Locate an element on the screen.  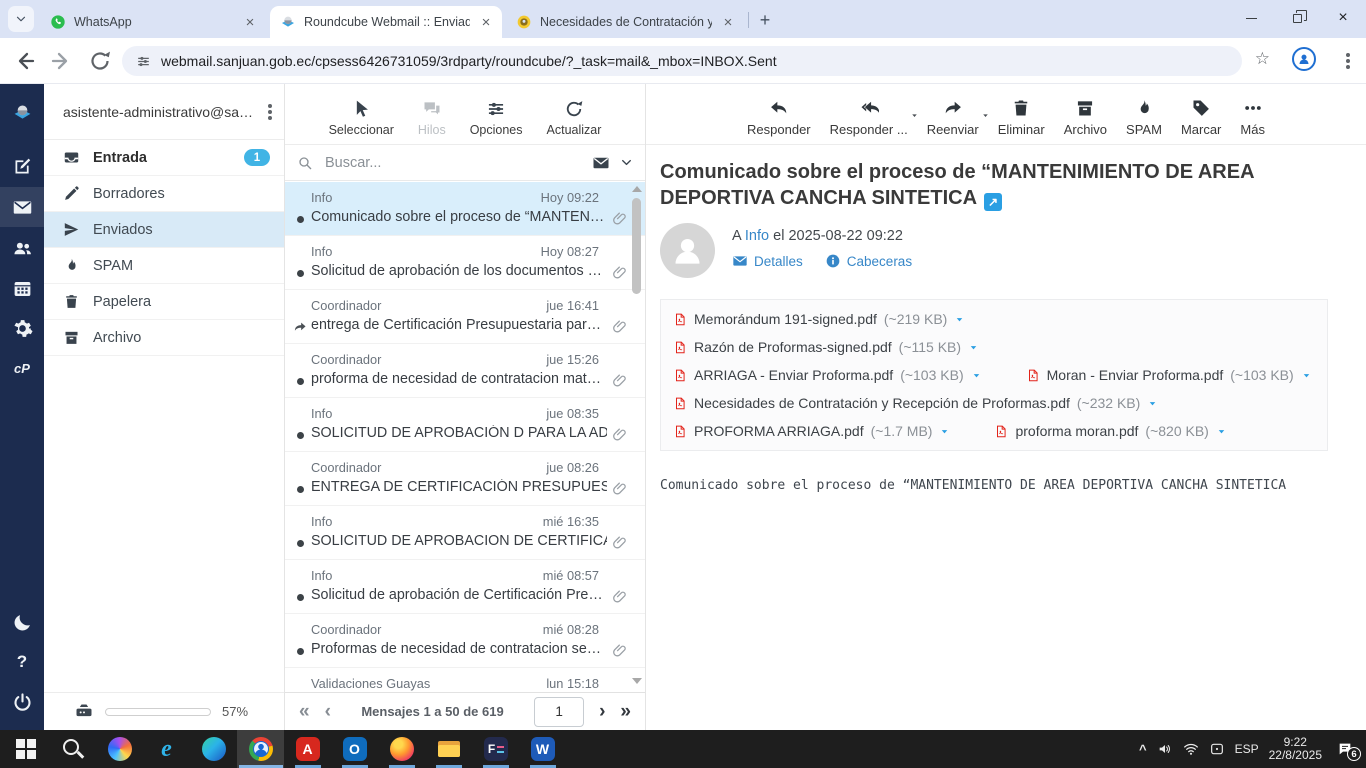
attachment-name: PROFORMA ARRIAGA.pdf is located at coordinates (779, 431).